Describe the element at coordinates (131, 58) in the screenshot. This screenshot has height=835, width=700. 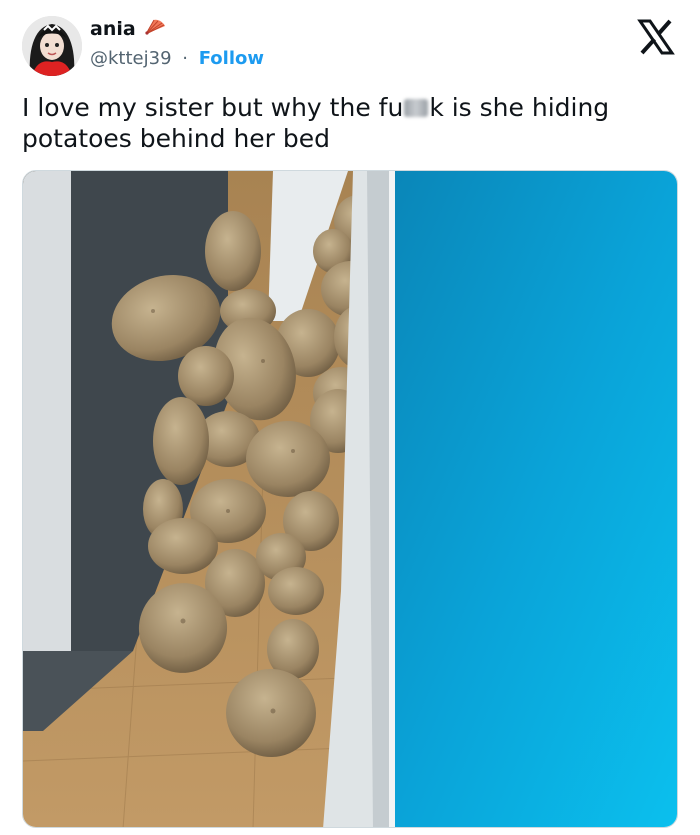
I see `author-handle: @kttej39` at that location.